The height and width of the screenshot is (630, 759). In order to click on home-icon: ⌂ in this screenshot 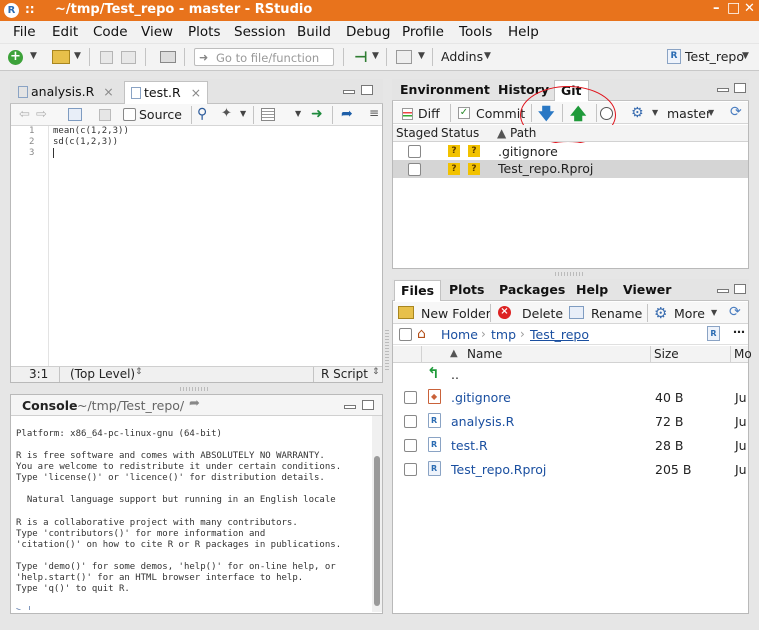, I will do `click(421, 334)`.